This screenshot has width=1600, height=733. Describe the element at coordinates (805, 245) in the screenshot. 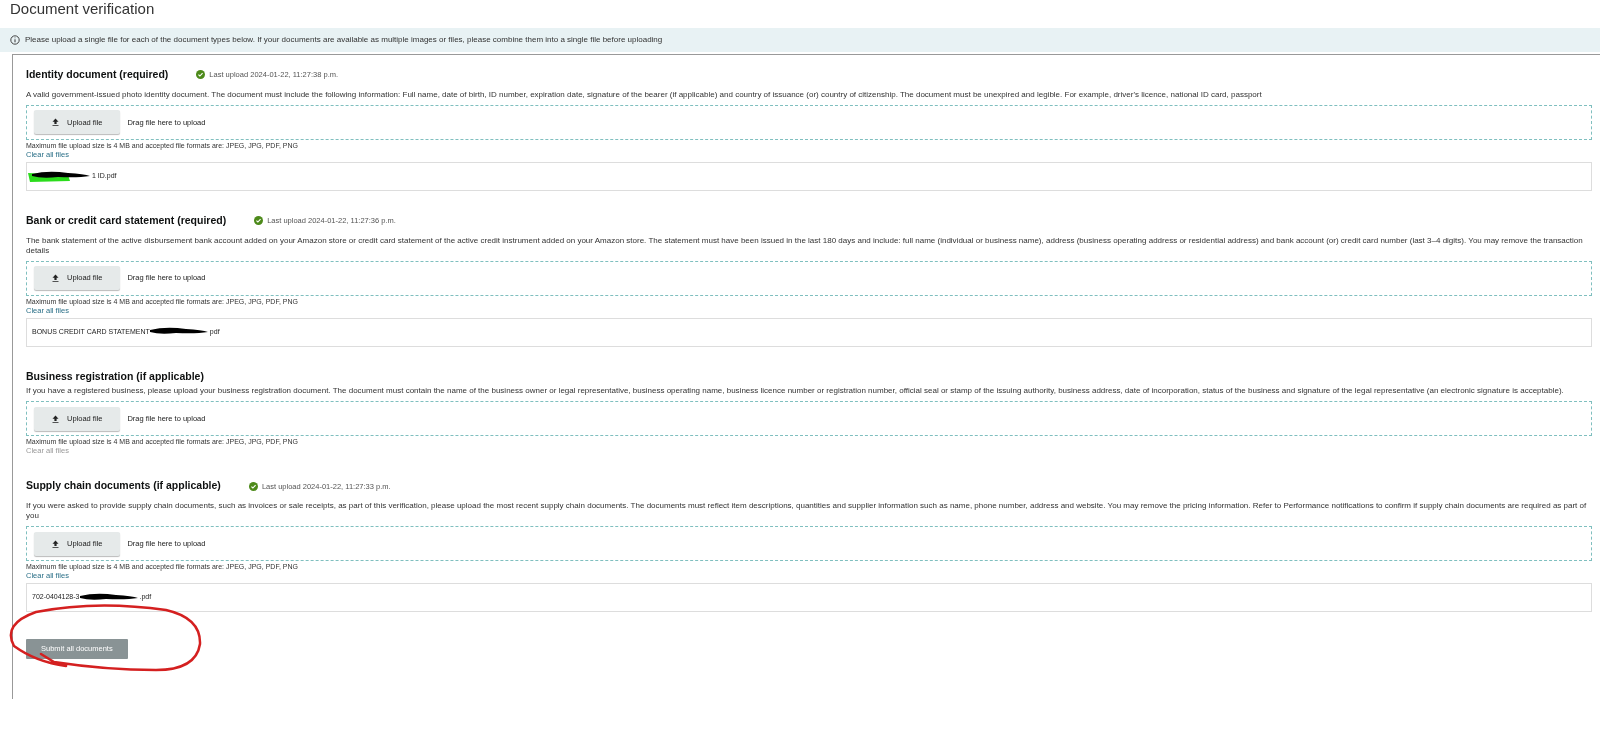

I see `section-description: The bank statement of the active disbursement bank account added on your Amazon store or credit card statement of the active credit instrument added on your Amazon store. The statement must have been issued in the last 180 days and include: full name (individual or business name), address (business operating address or residential address) and bank account (or) credit card number (last 3–4 digits). You may remove the transaction details` at that location.